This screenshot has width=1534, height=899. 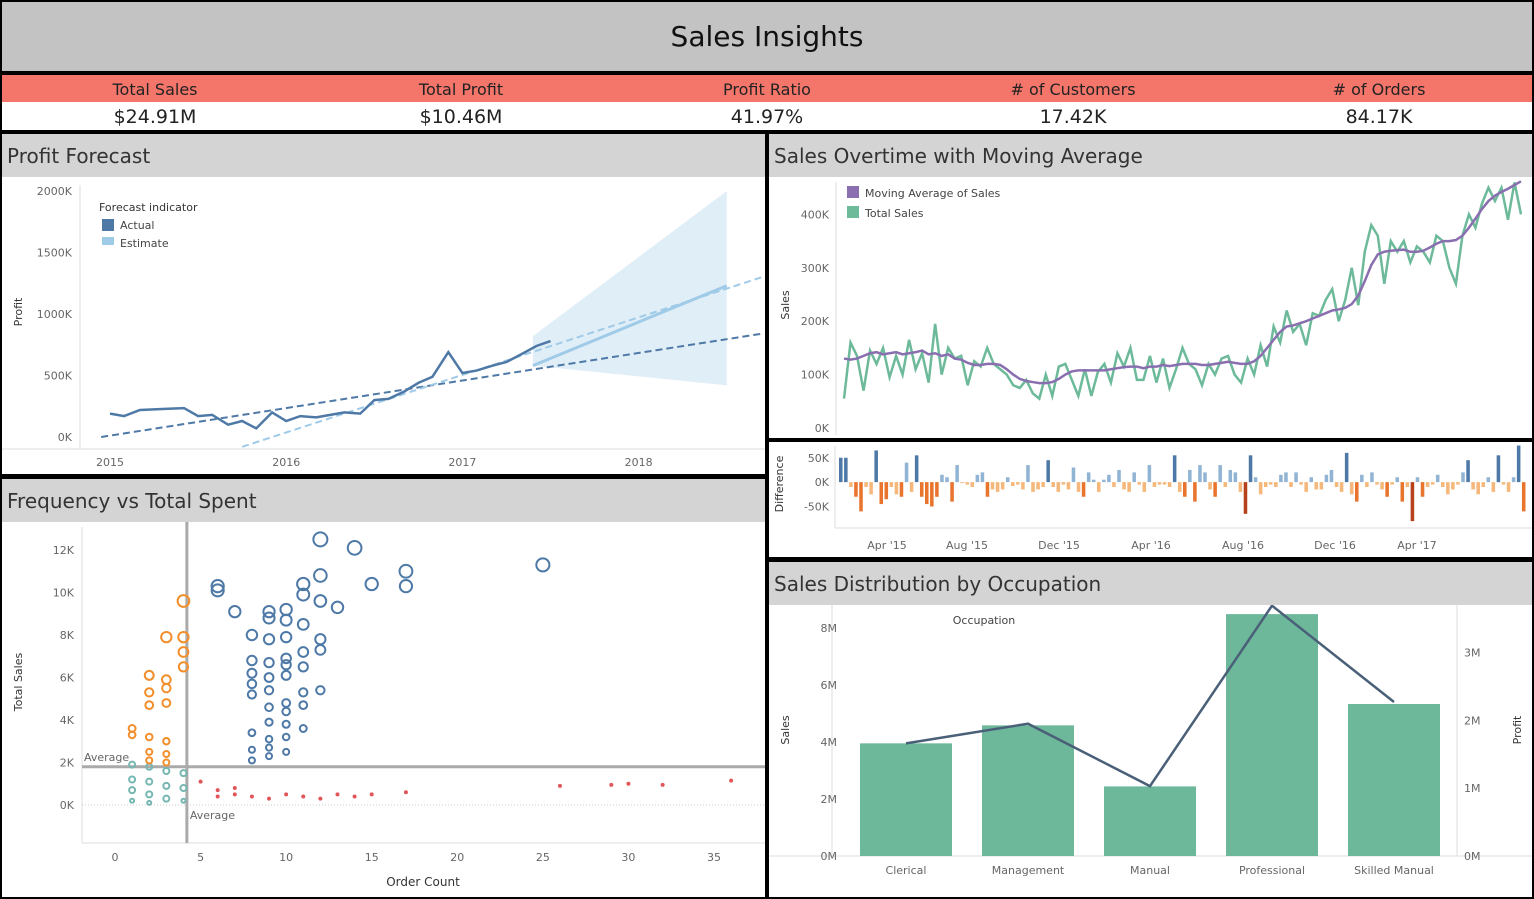 I want to click on kpi-label-orders: # of Orders, so click(x=1379, y=89).